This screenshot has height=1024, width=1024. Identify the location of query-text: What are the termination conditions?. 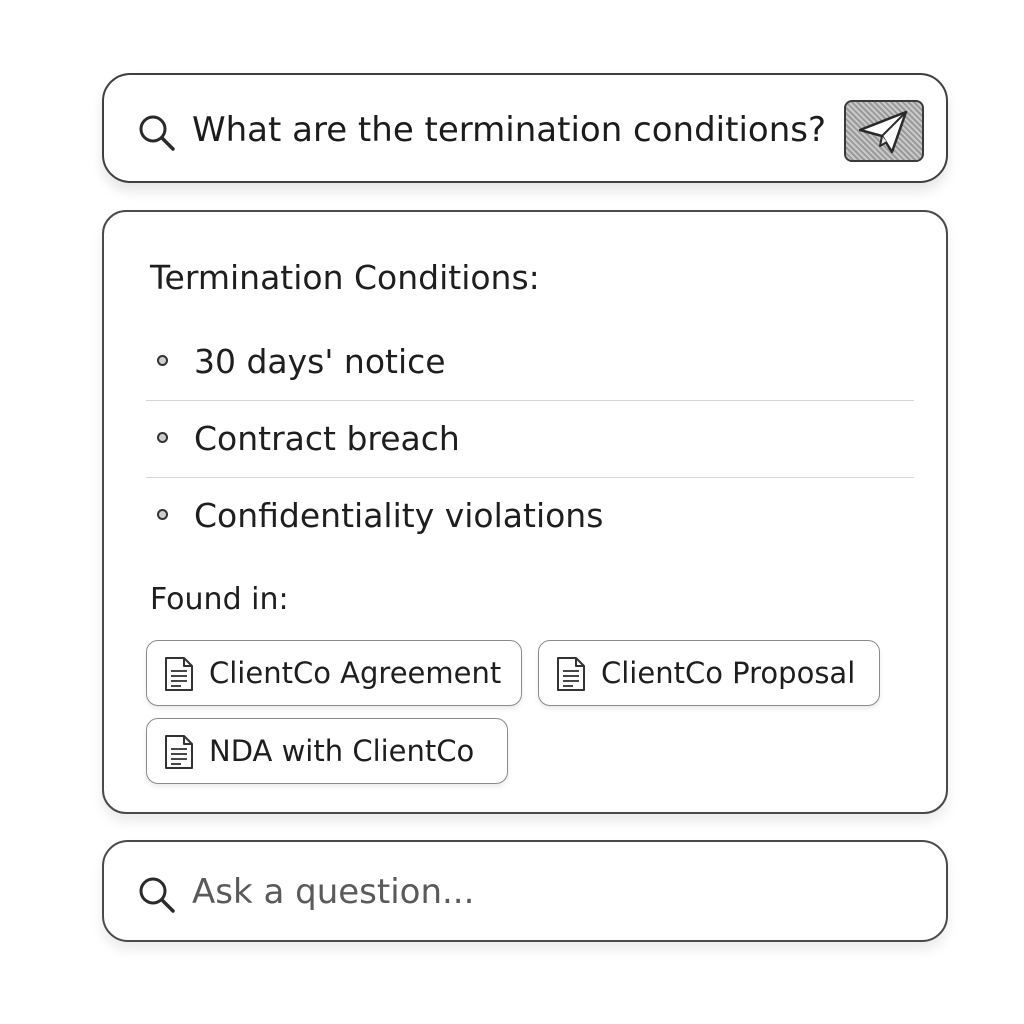
(509, 130).